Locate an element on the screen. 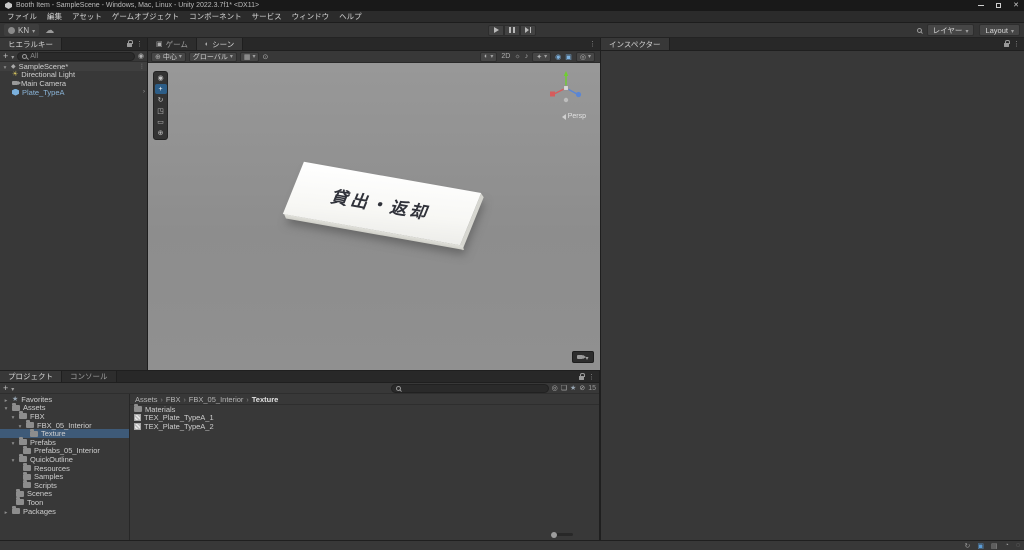  menu-file: ファイル is located at coordinates (22, 16).